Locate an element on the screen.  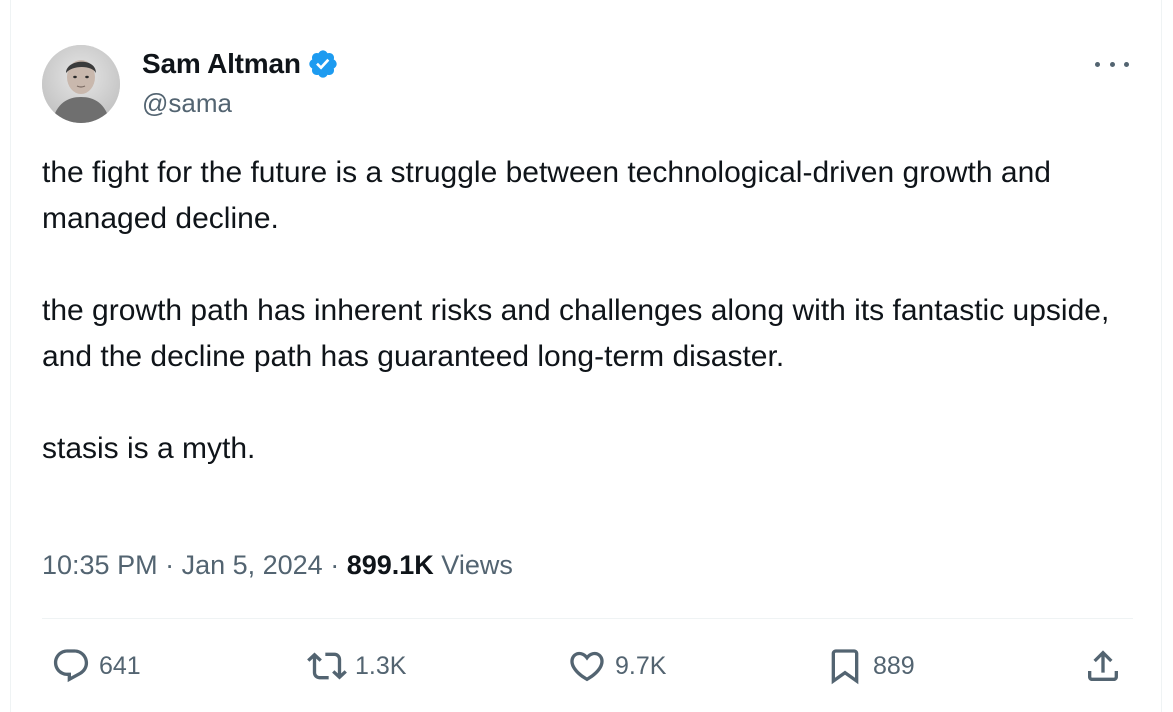
like-count: 9.7K is located at coordinates (641, 665).